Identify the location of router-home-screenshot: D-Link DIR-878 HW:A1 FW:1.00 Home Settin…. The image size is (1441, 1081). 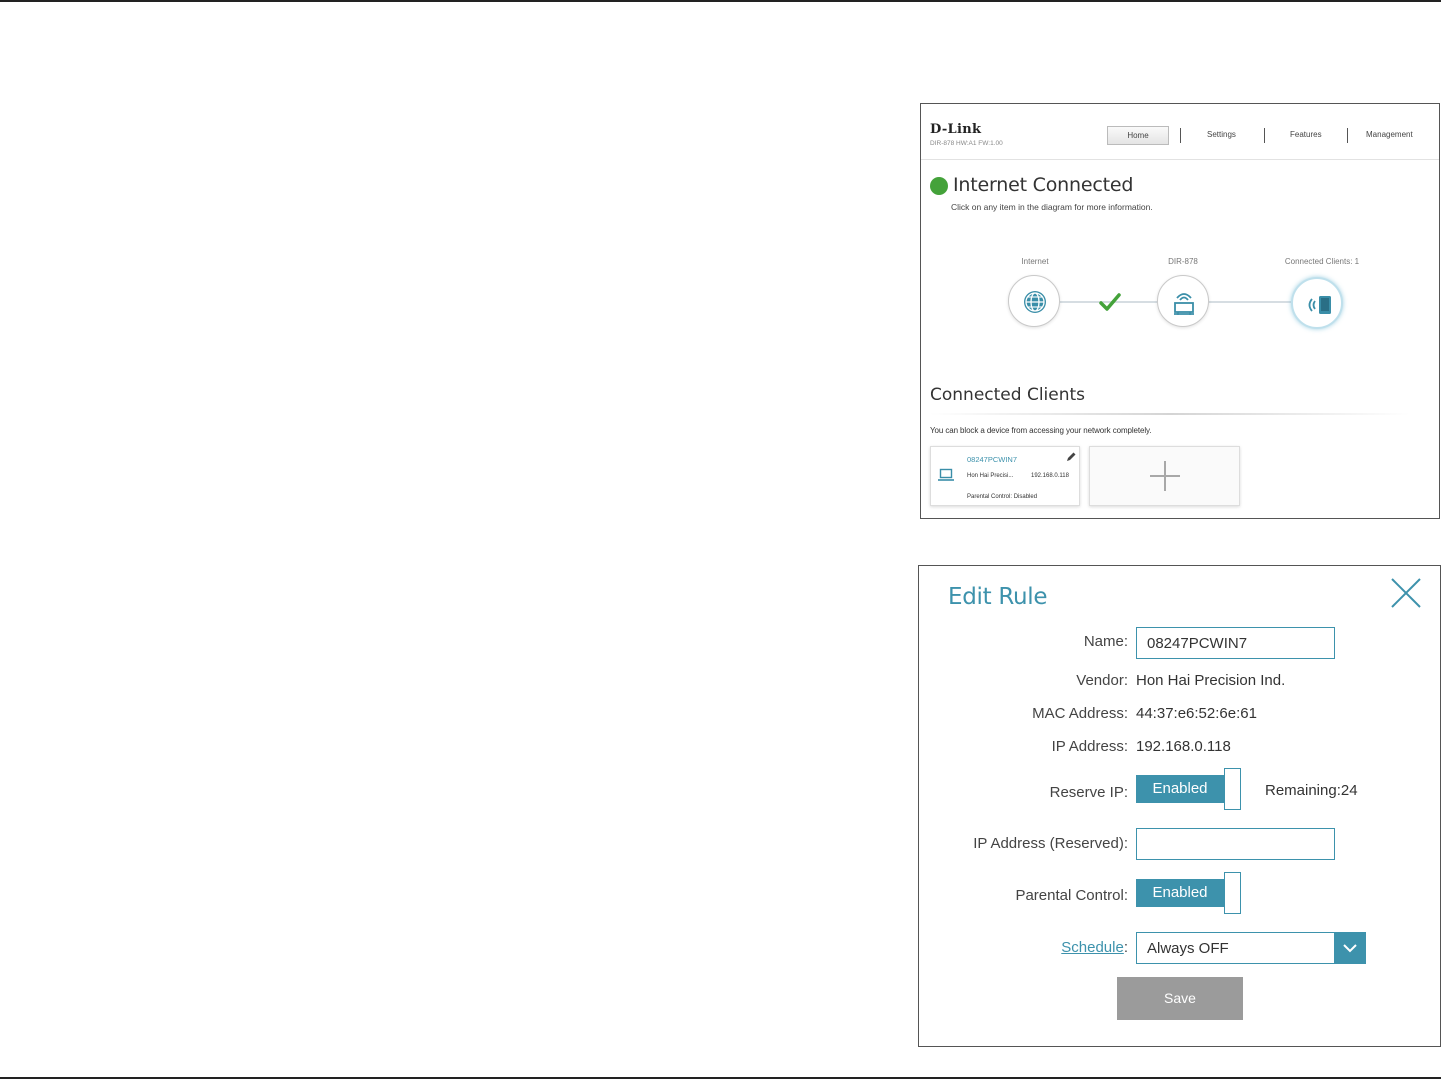
(1180, 311).